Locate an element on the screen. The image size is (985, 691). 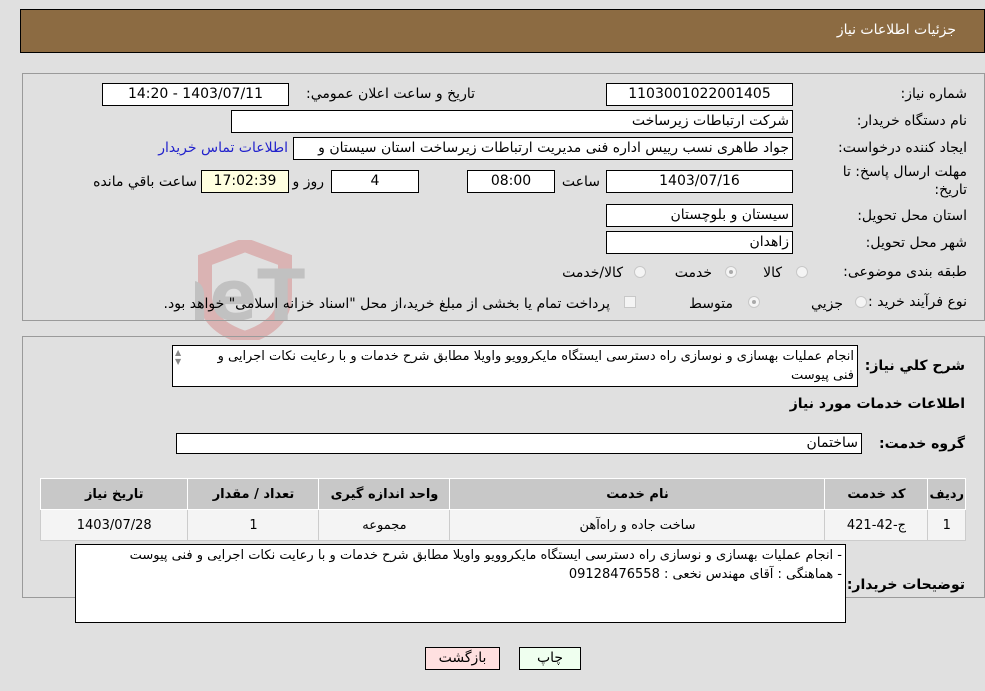
process-radio-minor is located at coordinates (861, 302).